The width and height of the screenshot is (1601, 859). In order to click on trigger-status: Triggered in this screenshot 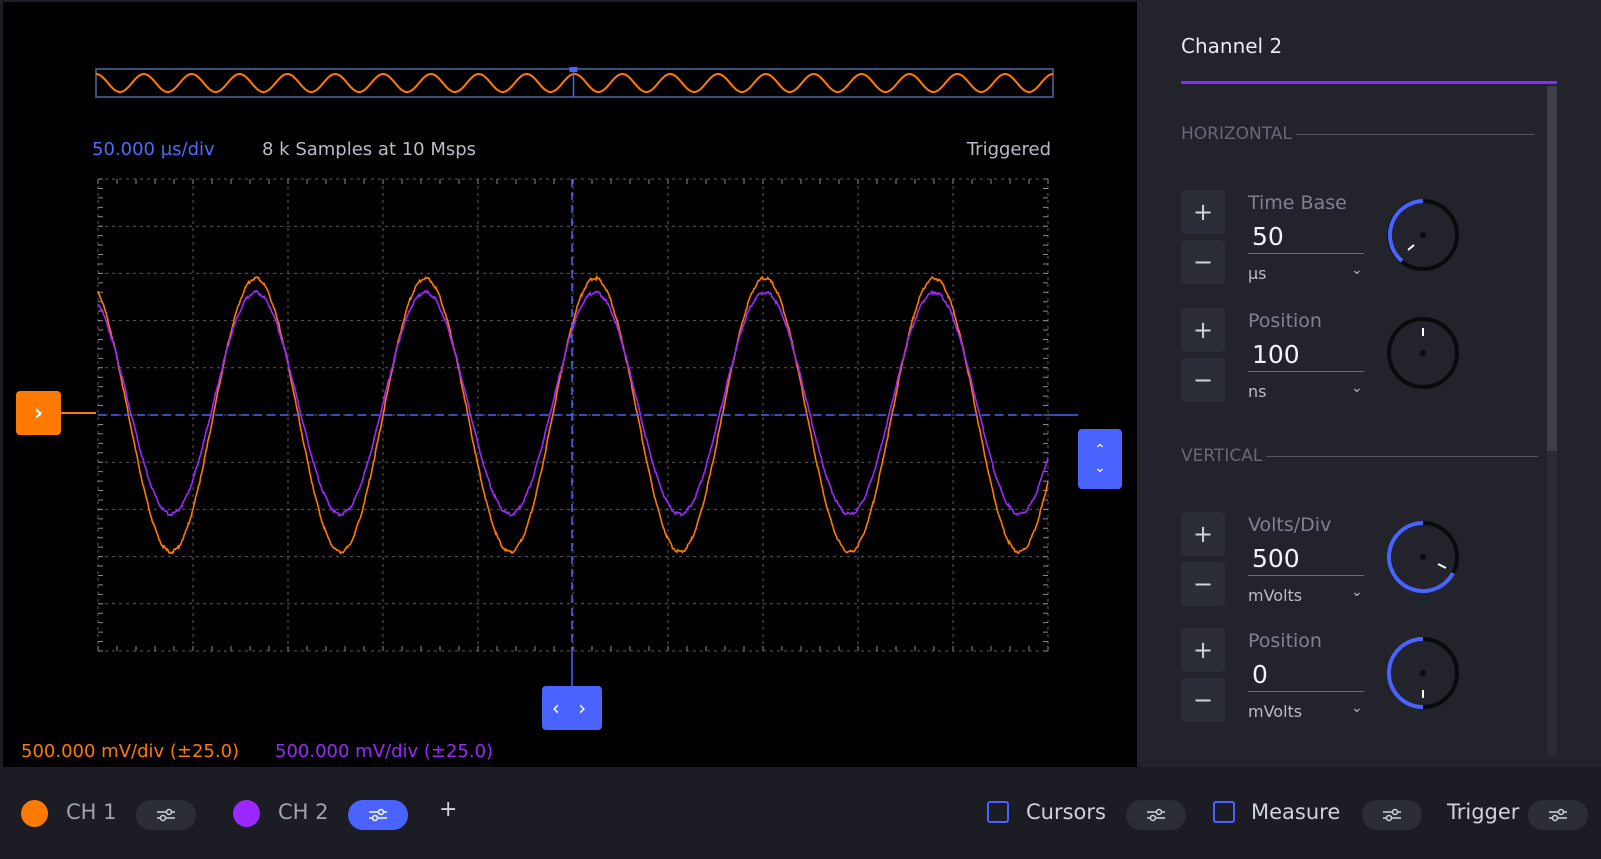, I will do `click(1008, 149)`.